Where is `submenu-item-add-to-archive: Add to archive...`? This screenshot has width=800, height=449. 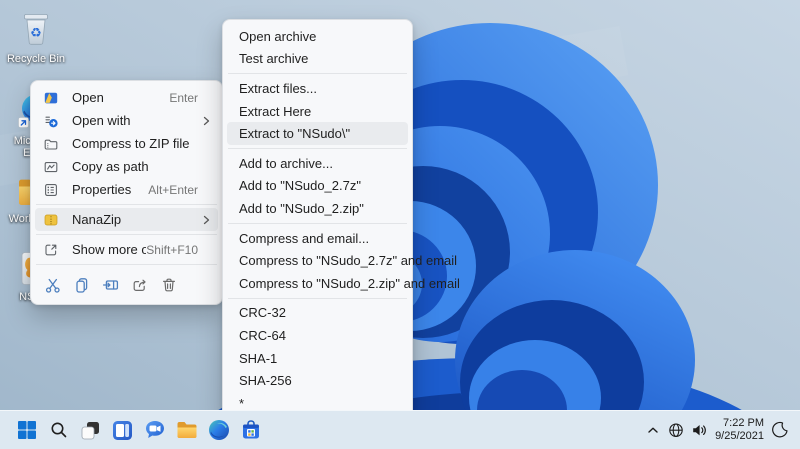
submenu-item-add-to-archive: Add to archive... is located at coordinates (317, 163).